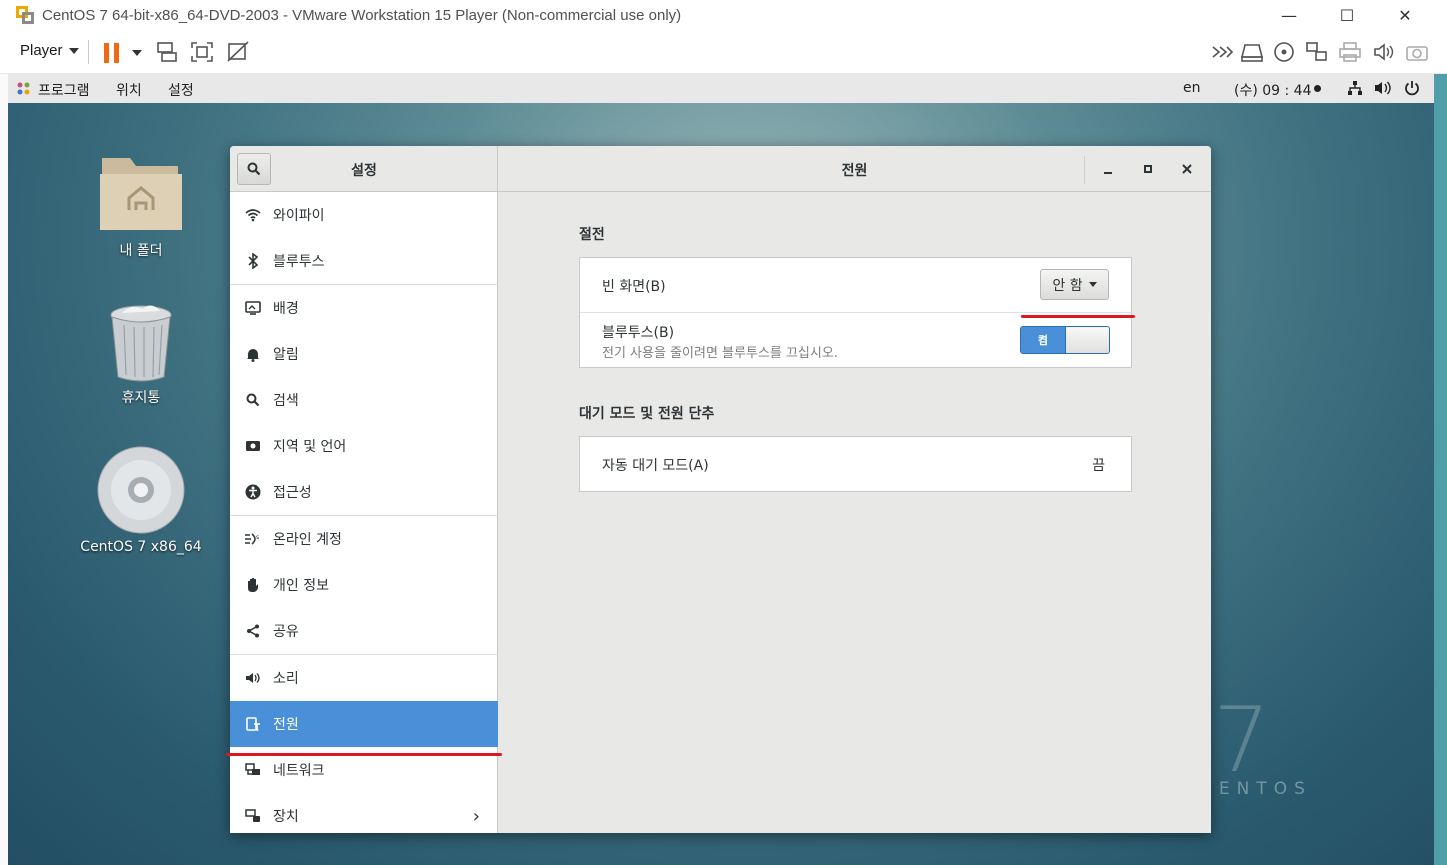 This screenshot has width=1447, height=865. I want to click on chevron-down-icon, so click(73, 50).